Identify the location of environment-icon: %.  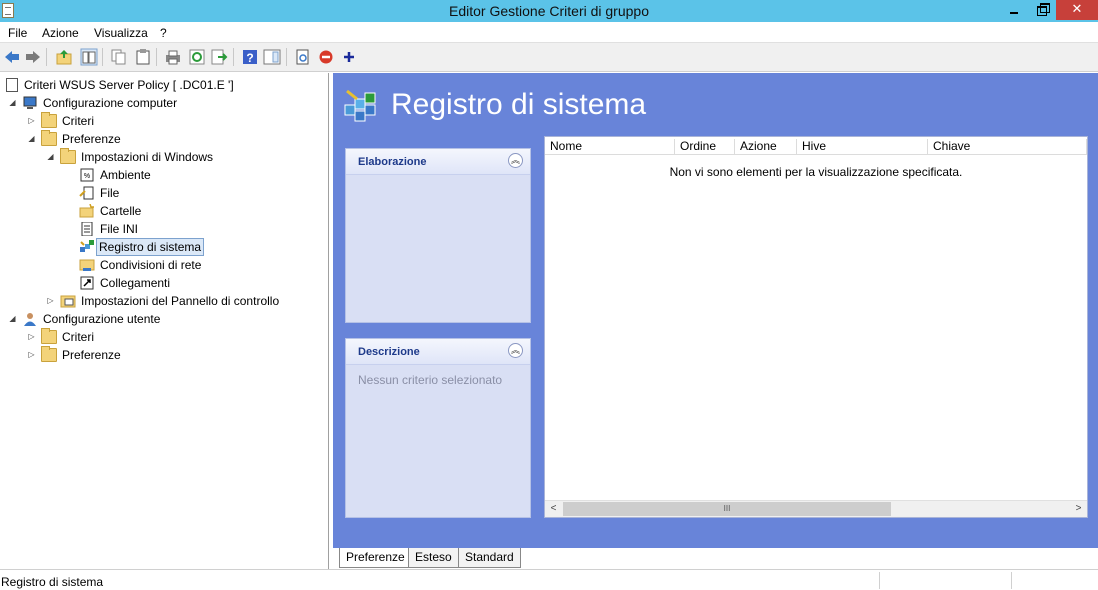
(87, 175).